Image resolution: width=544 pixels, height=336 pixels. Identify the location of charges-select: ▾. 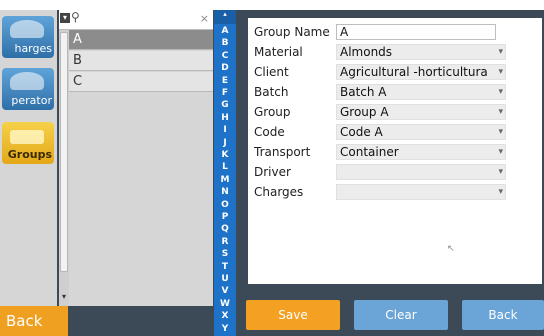
(421, 192).